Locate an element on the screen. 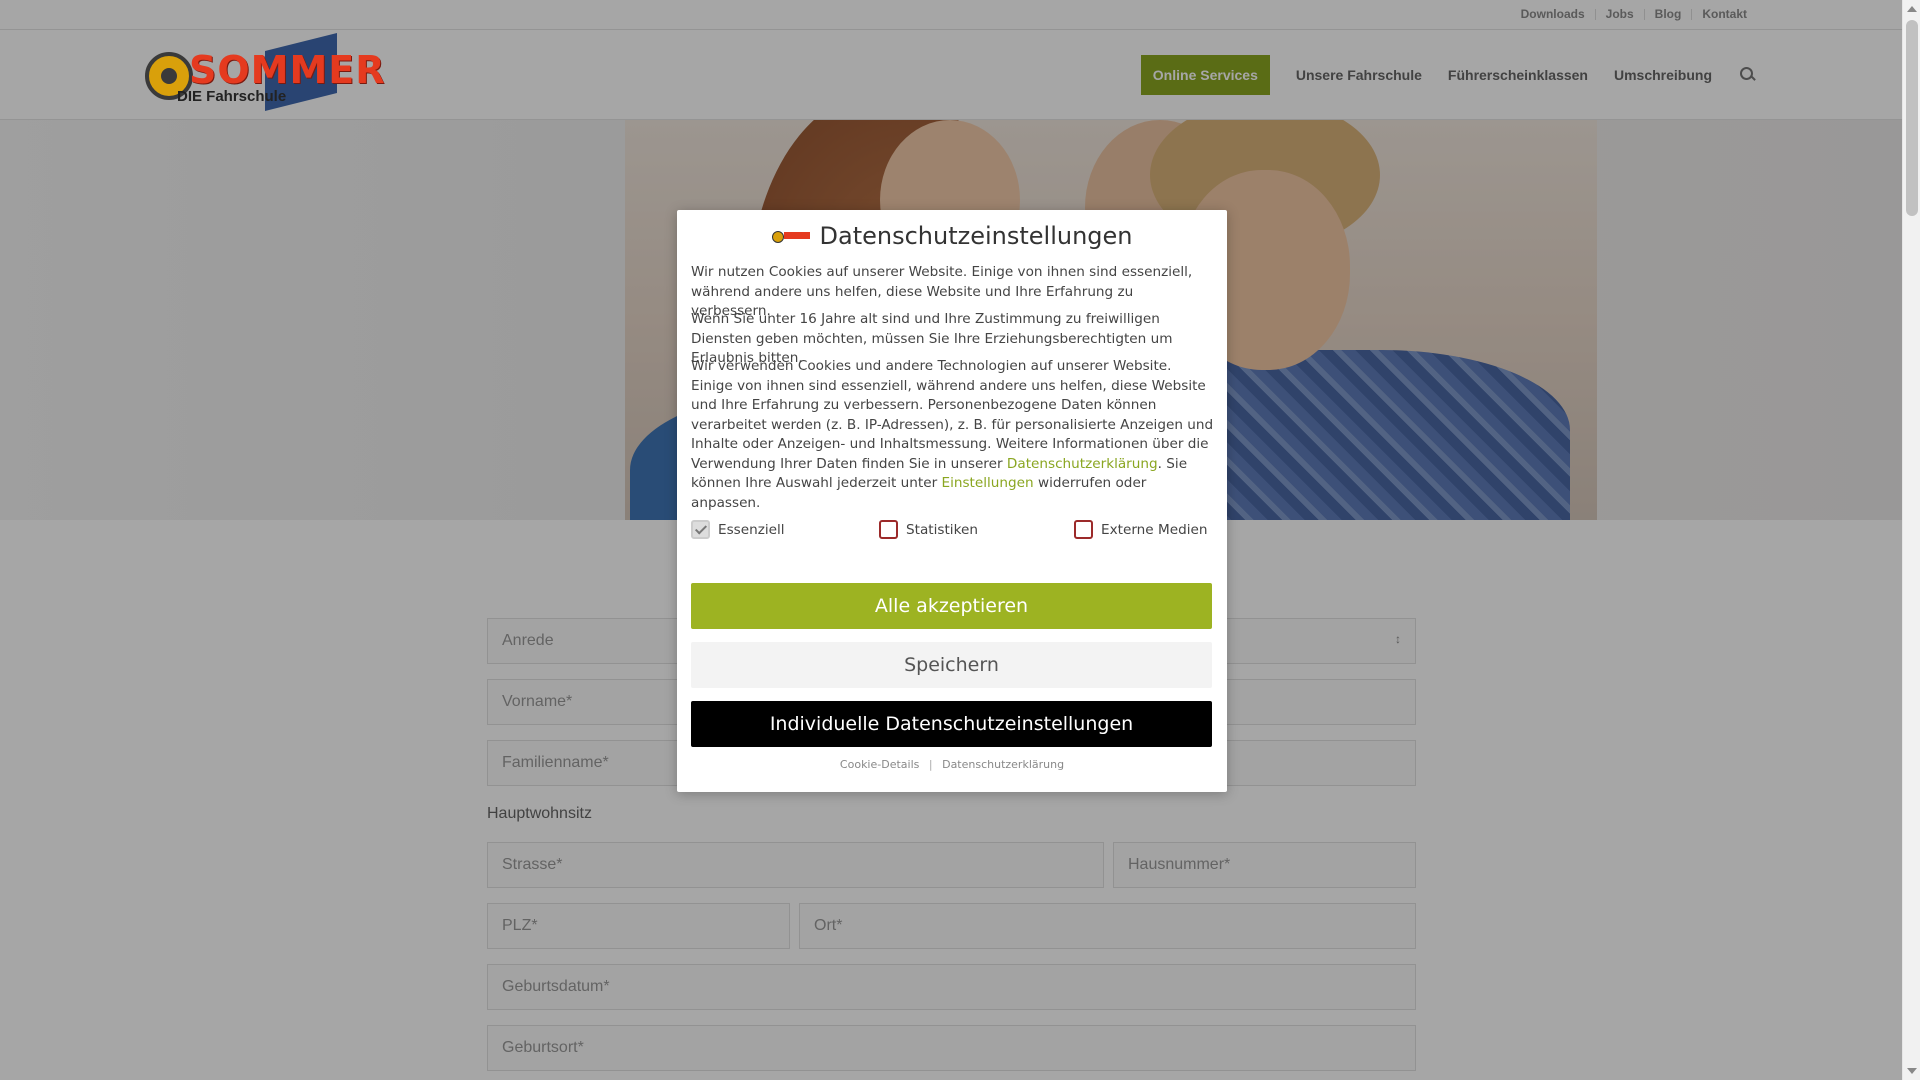 The image size is (1920, 1080). cookie-details-link: Cookie-Details is located at coordinates (879, 764).